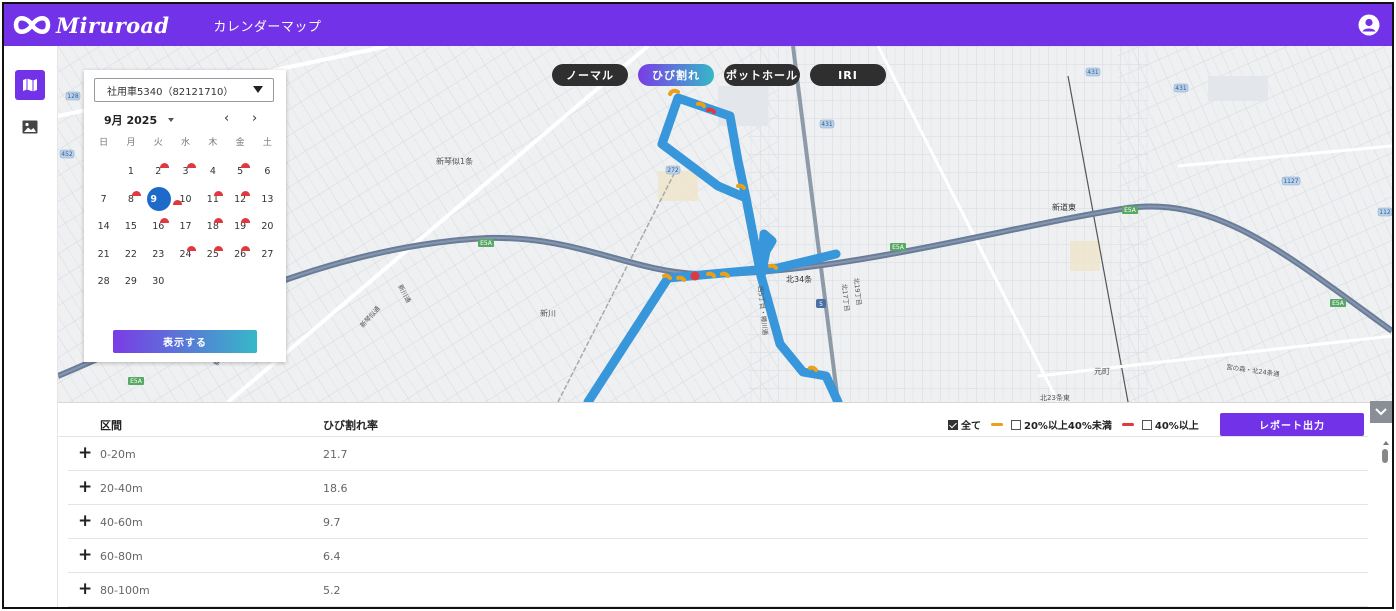 Image resolution: width=1396 pixels, height=611 pixels. Describe the element at coordinates (212, 255) in the screenshot. I see `calendar-day: 25` at that location.